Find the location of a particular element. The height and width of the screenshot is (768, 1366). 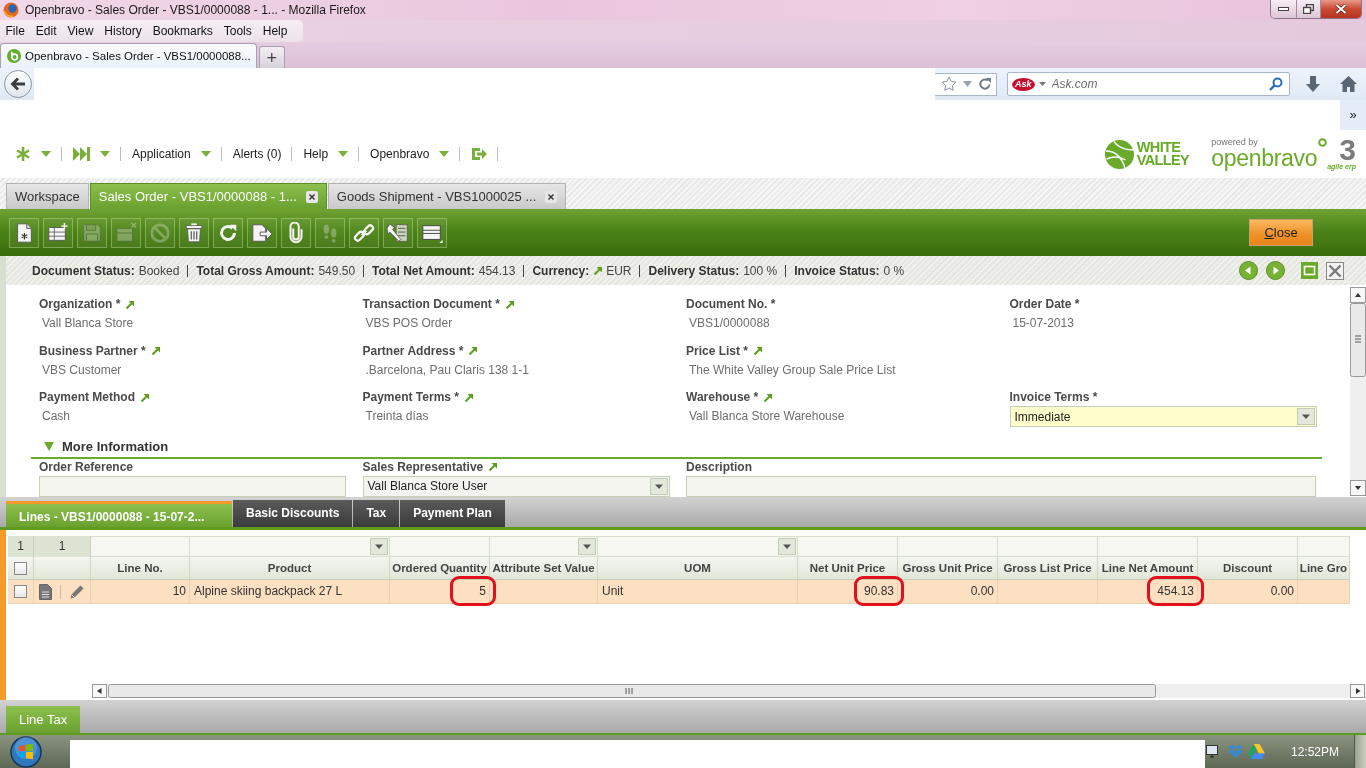

address-field is located at coordinates (966, 84).